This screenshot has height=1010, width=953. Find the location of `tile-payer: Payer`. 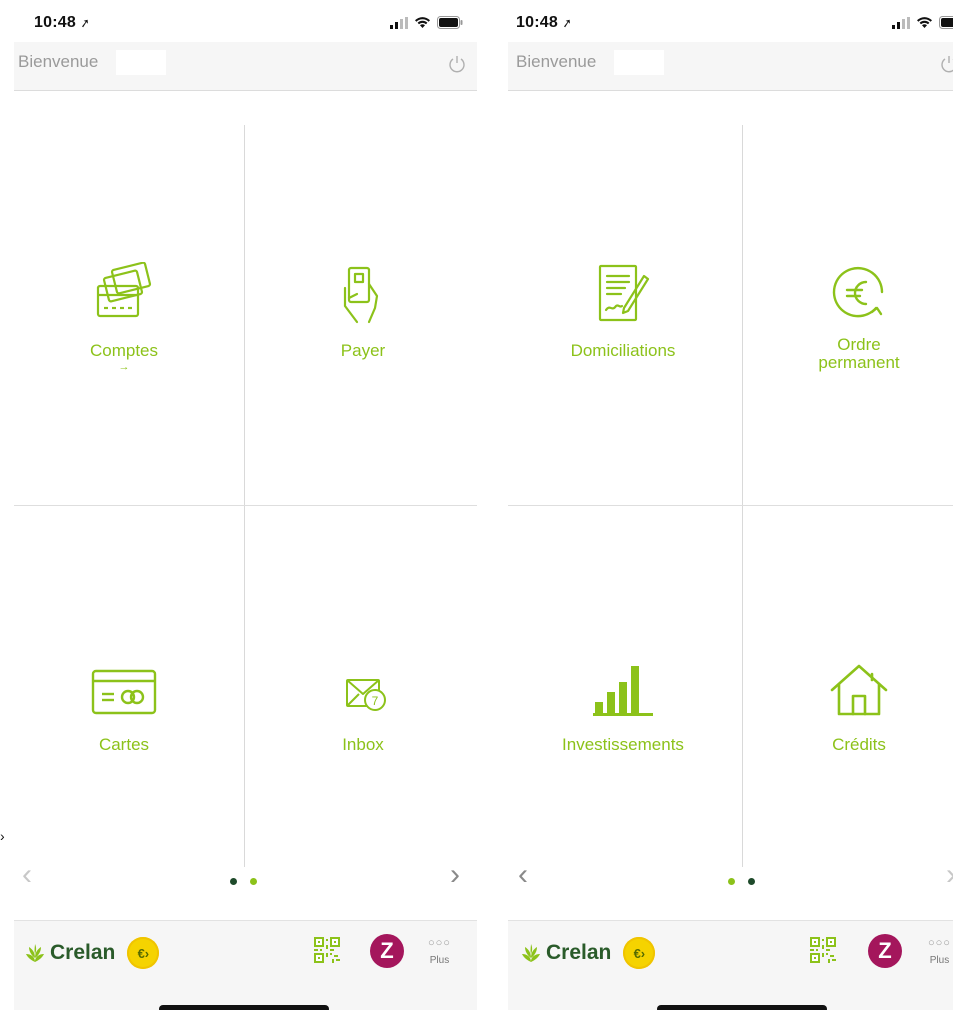

tile-payer: Payer is located at coordinates (363, 311).